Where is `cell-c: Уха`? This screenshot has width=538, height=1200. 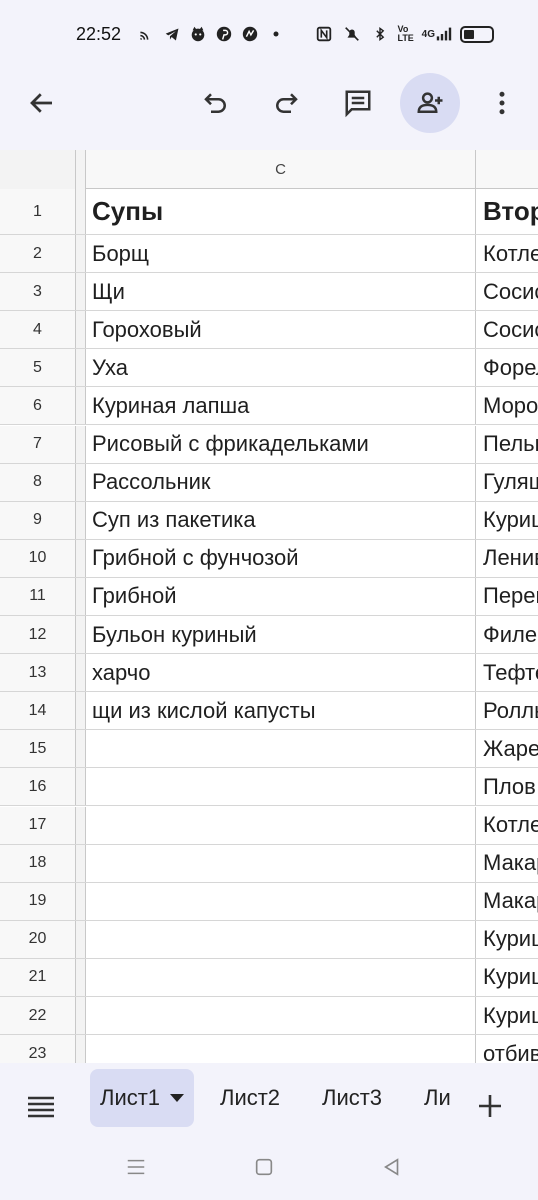 cell-c: Уха is located at coordinates (281, 368).